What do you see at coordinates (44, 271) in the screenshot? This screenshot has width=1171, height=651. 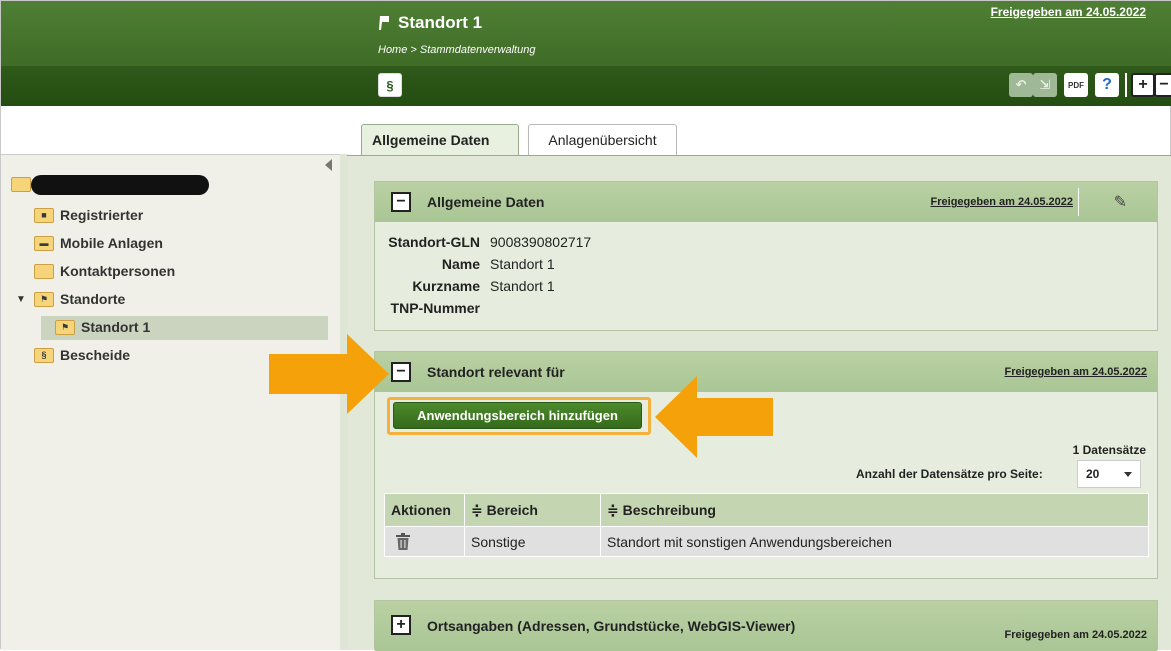 I see `folder-icon` at bounding box center [44, 271].